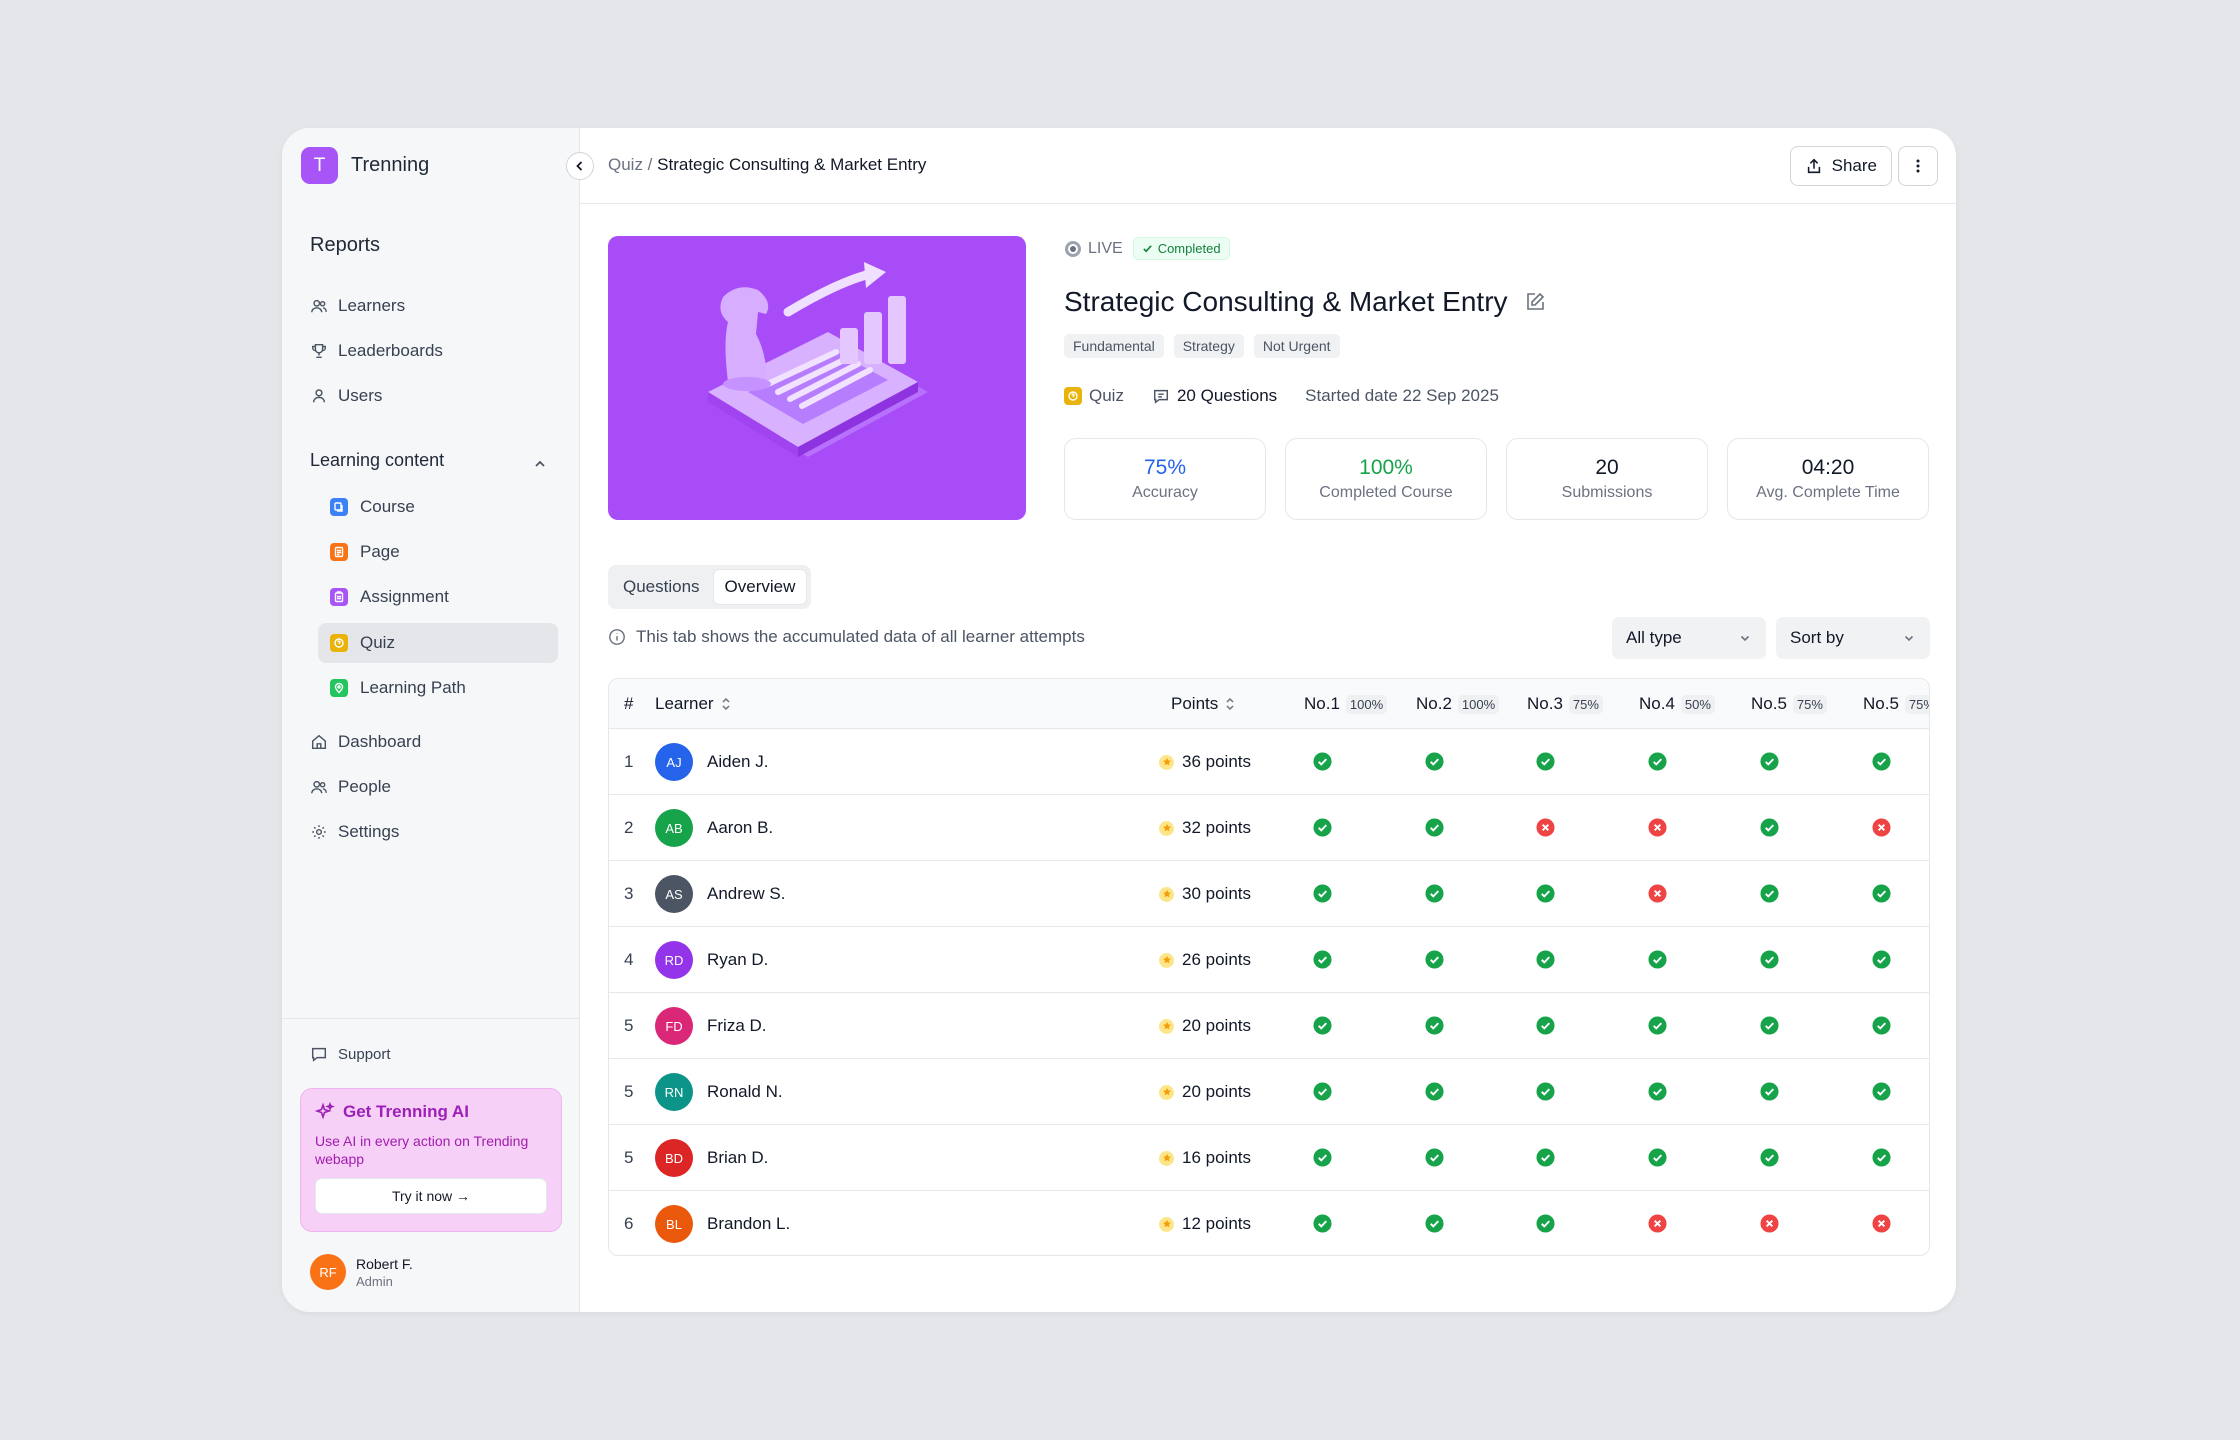 Image resolution: width=2240 pixels, height=1440 pixels. What do you see at coordinates (350, 787) in the screenshot?
I see `sidebar-item-people: People` at bounding box center [350, 787].